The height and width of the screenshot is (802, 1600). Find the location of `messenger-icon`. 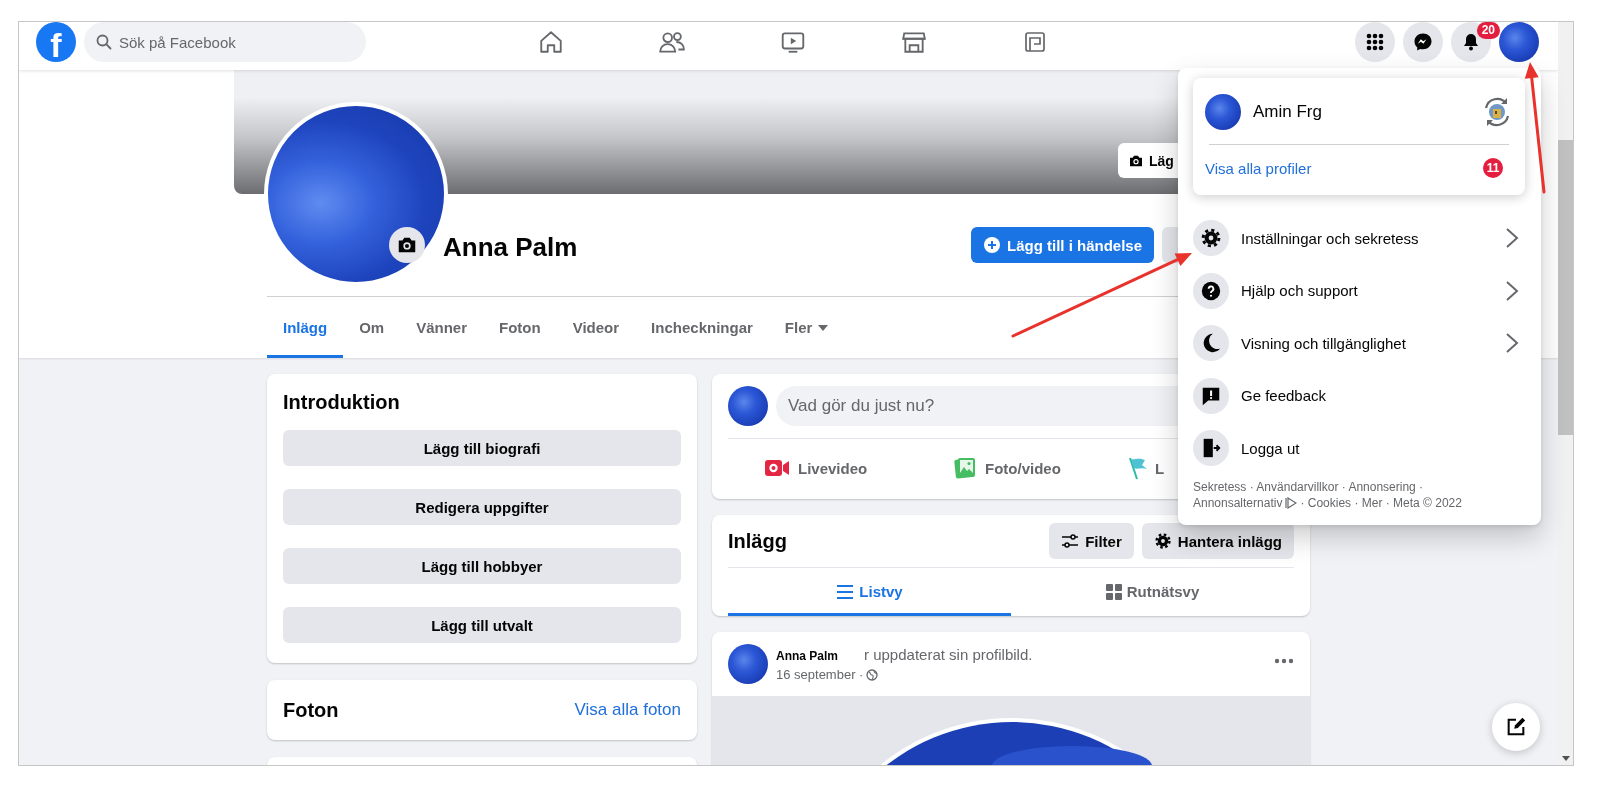

messenger-icon is located at coordinates (1423, 42).